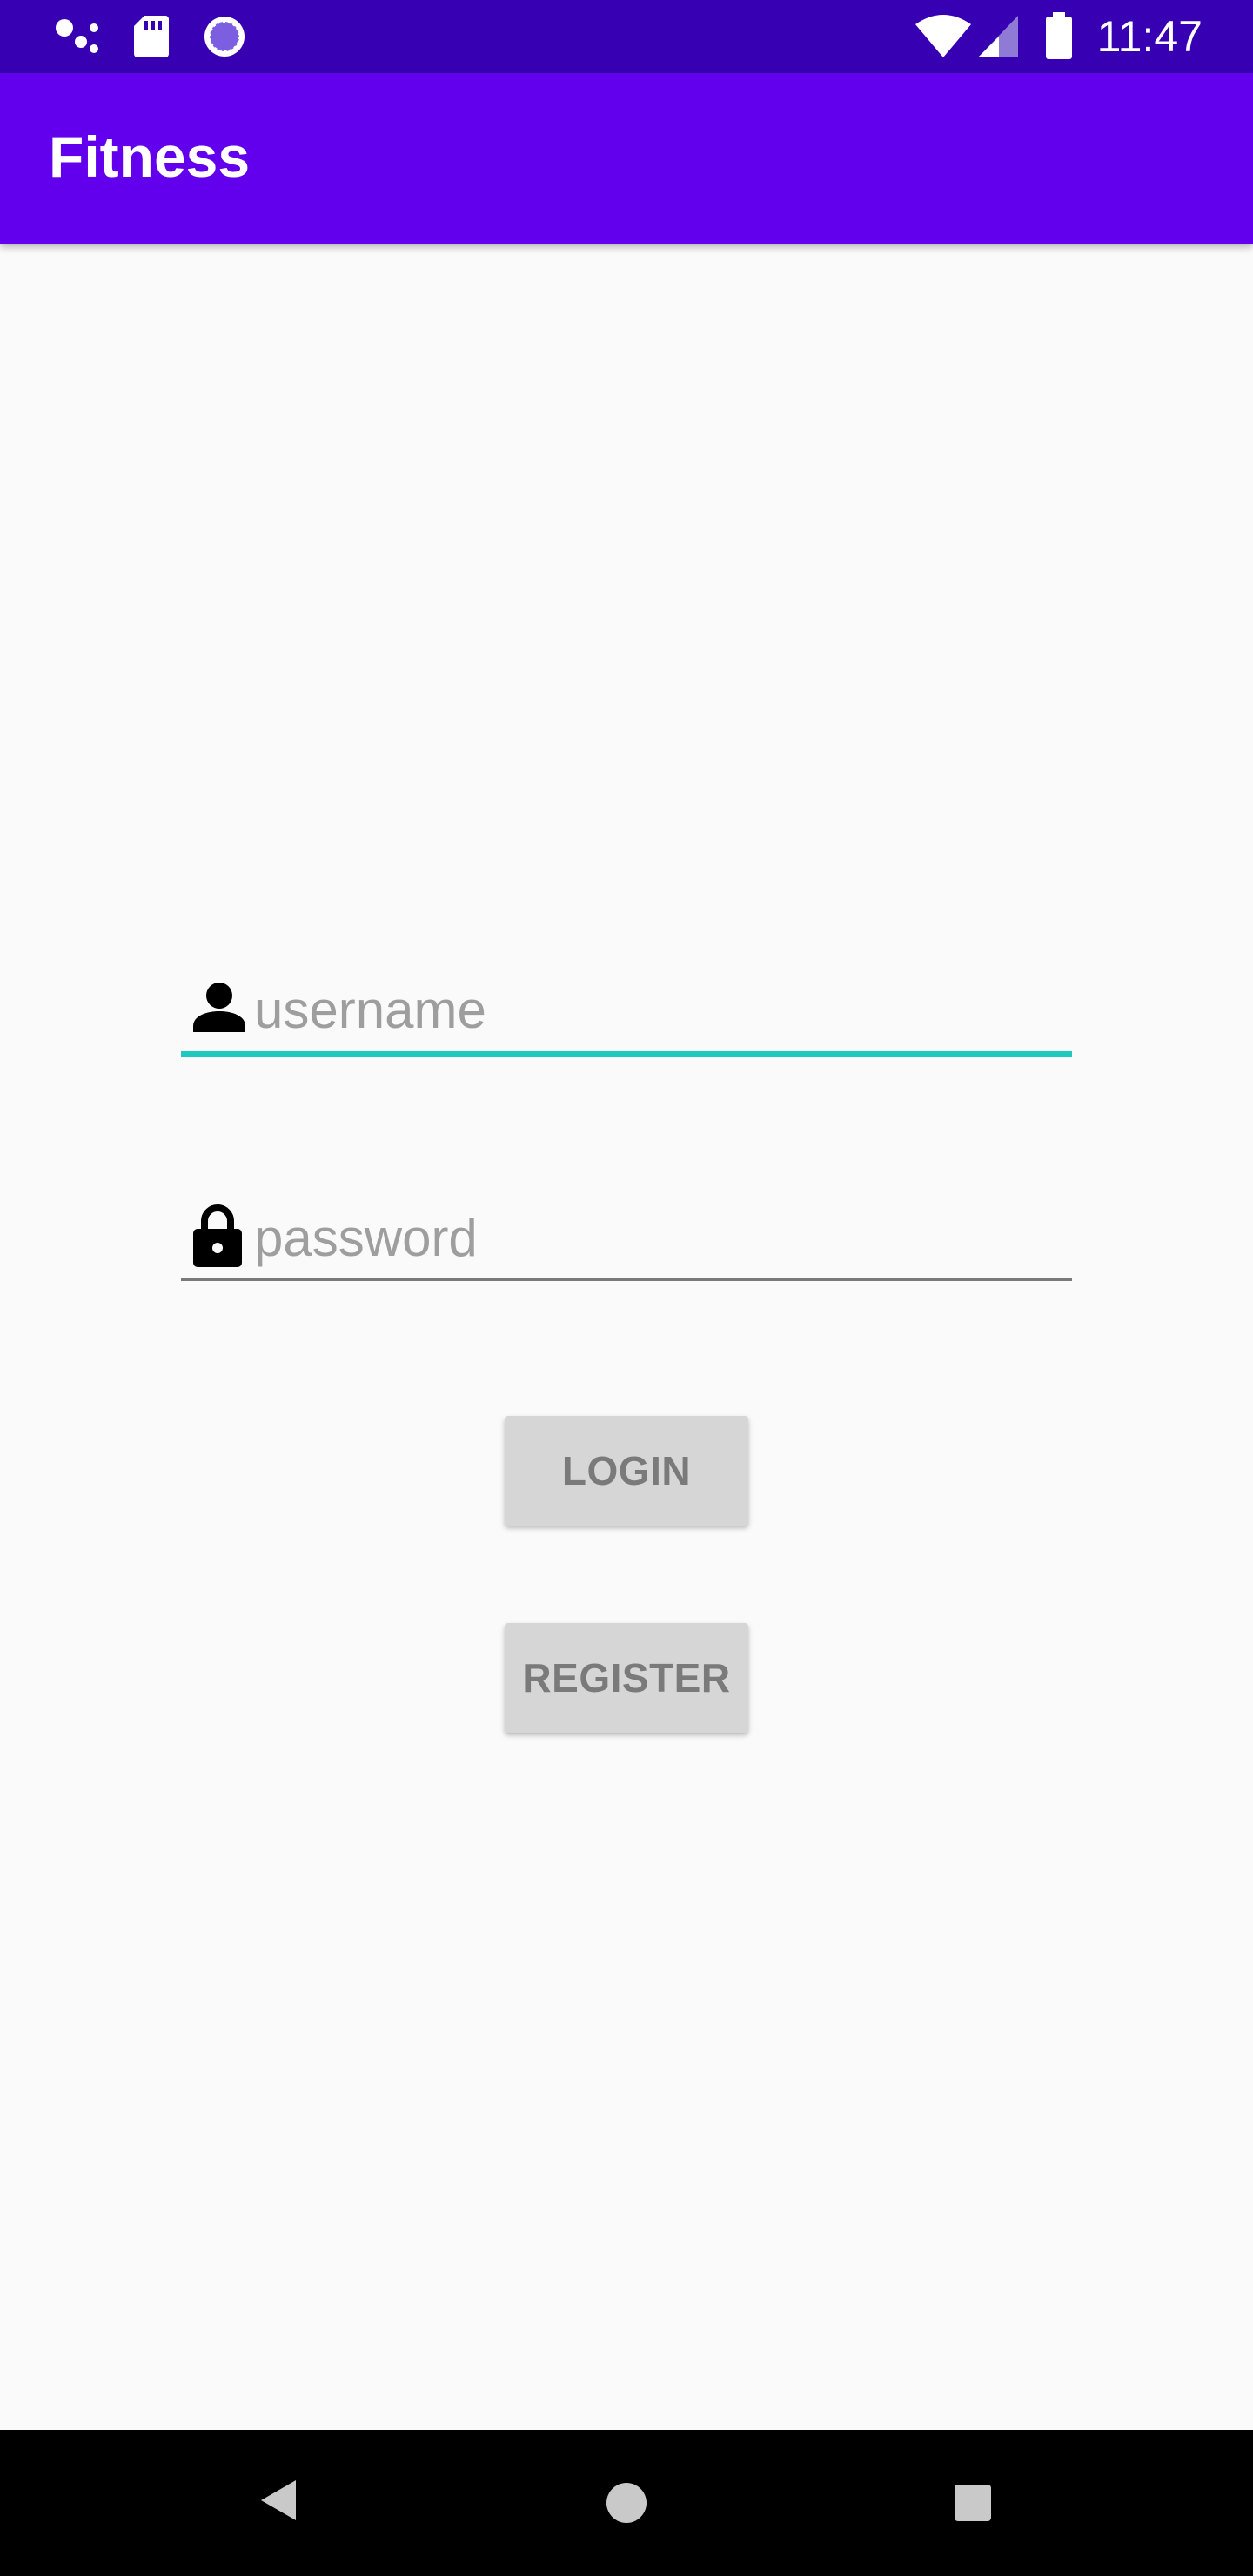 The height and width of the screenshot is (2576, 1253). I want to click on cell-signal-icon, so click(998, 37).